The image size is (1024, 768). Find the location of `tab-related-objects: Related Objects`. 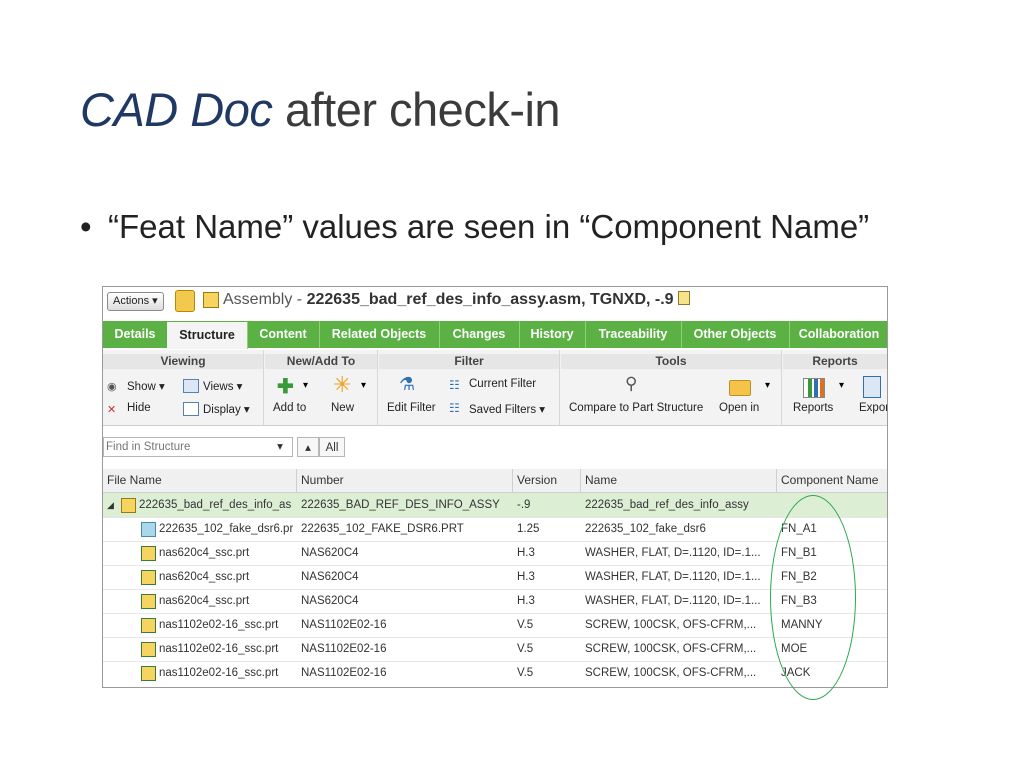

tab-related-objects: Related Objects is located at coordinates (379, 334).